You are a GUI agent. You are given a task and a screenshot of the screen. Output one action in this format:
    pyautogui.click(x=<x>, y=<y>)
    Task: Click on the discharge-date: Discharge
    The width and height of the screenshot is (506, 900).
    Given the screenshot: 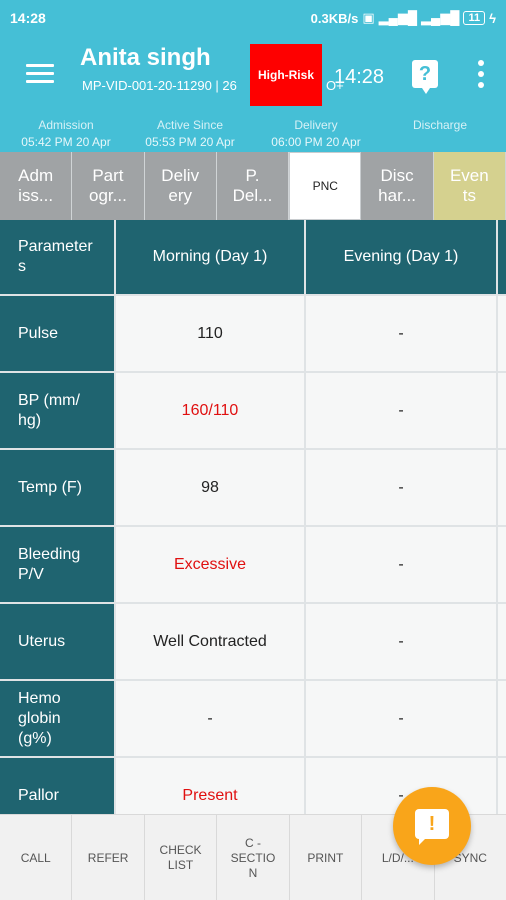 What is the action you would take?
    pyautogui.click(x=440, y=125)
    